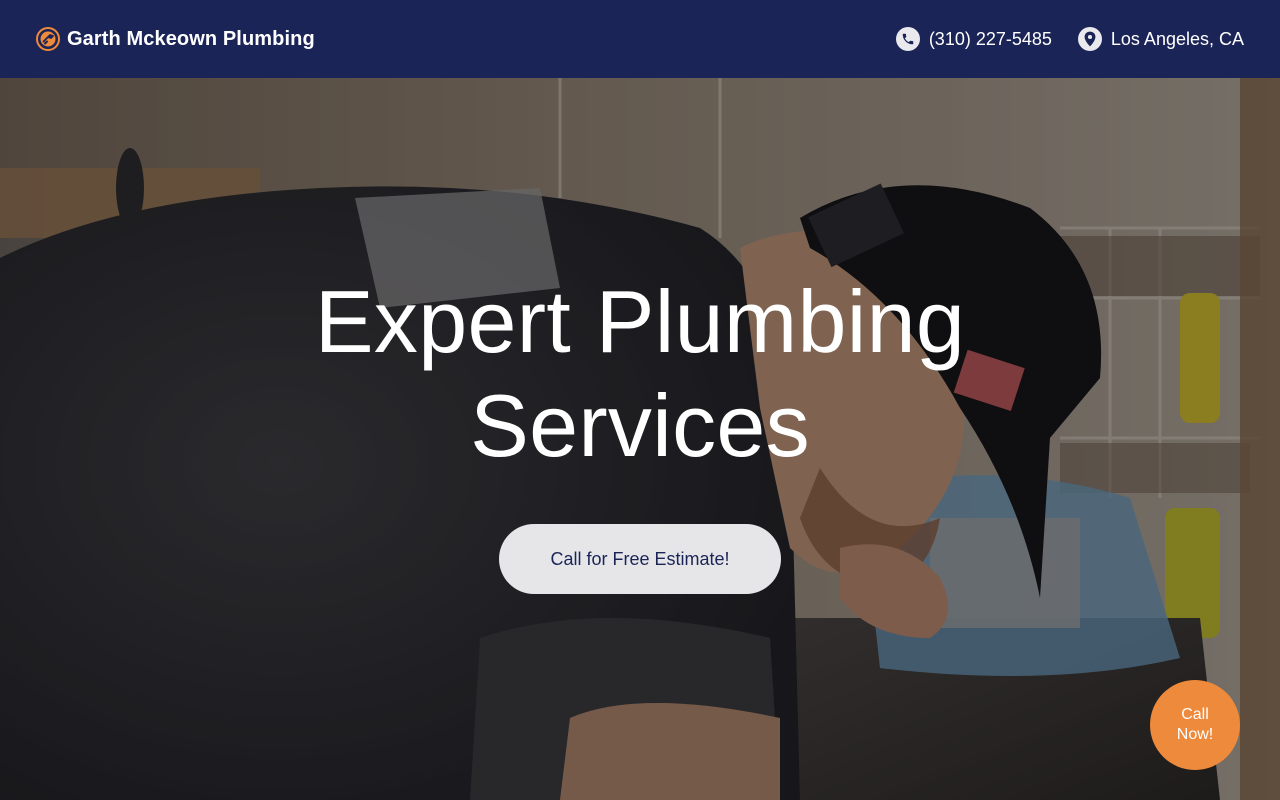 The width and height of the screenshot is (1280, 800). Describe the element at coordinates (1089, 39) in the screenshot. I see `map-pin-icon` at that location.